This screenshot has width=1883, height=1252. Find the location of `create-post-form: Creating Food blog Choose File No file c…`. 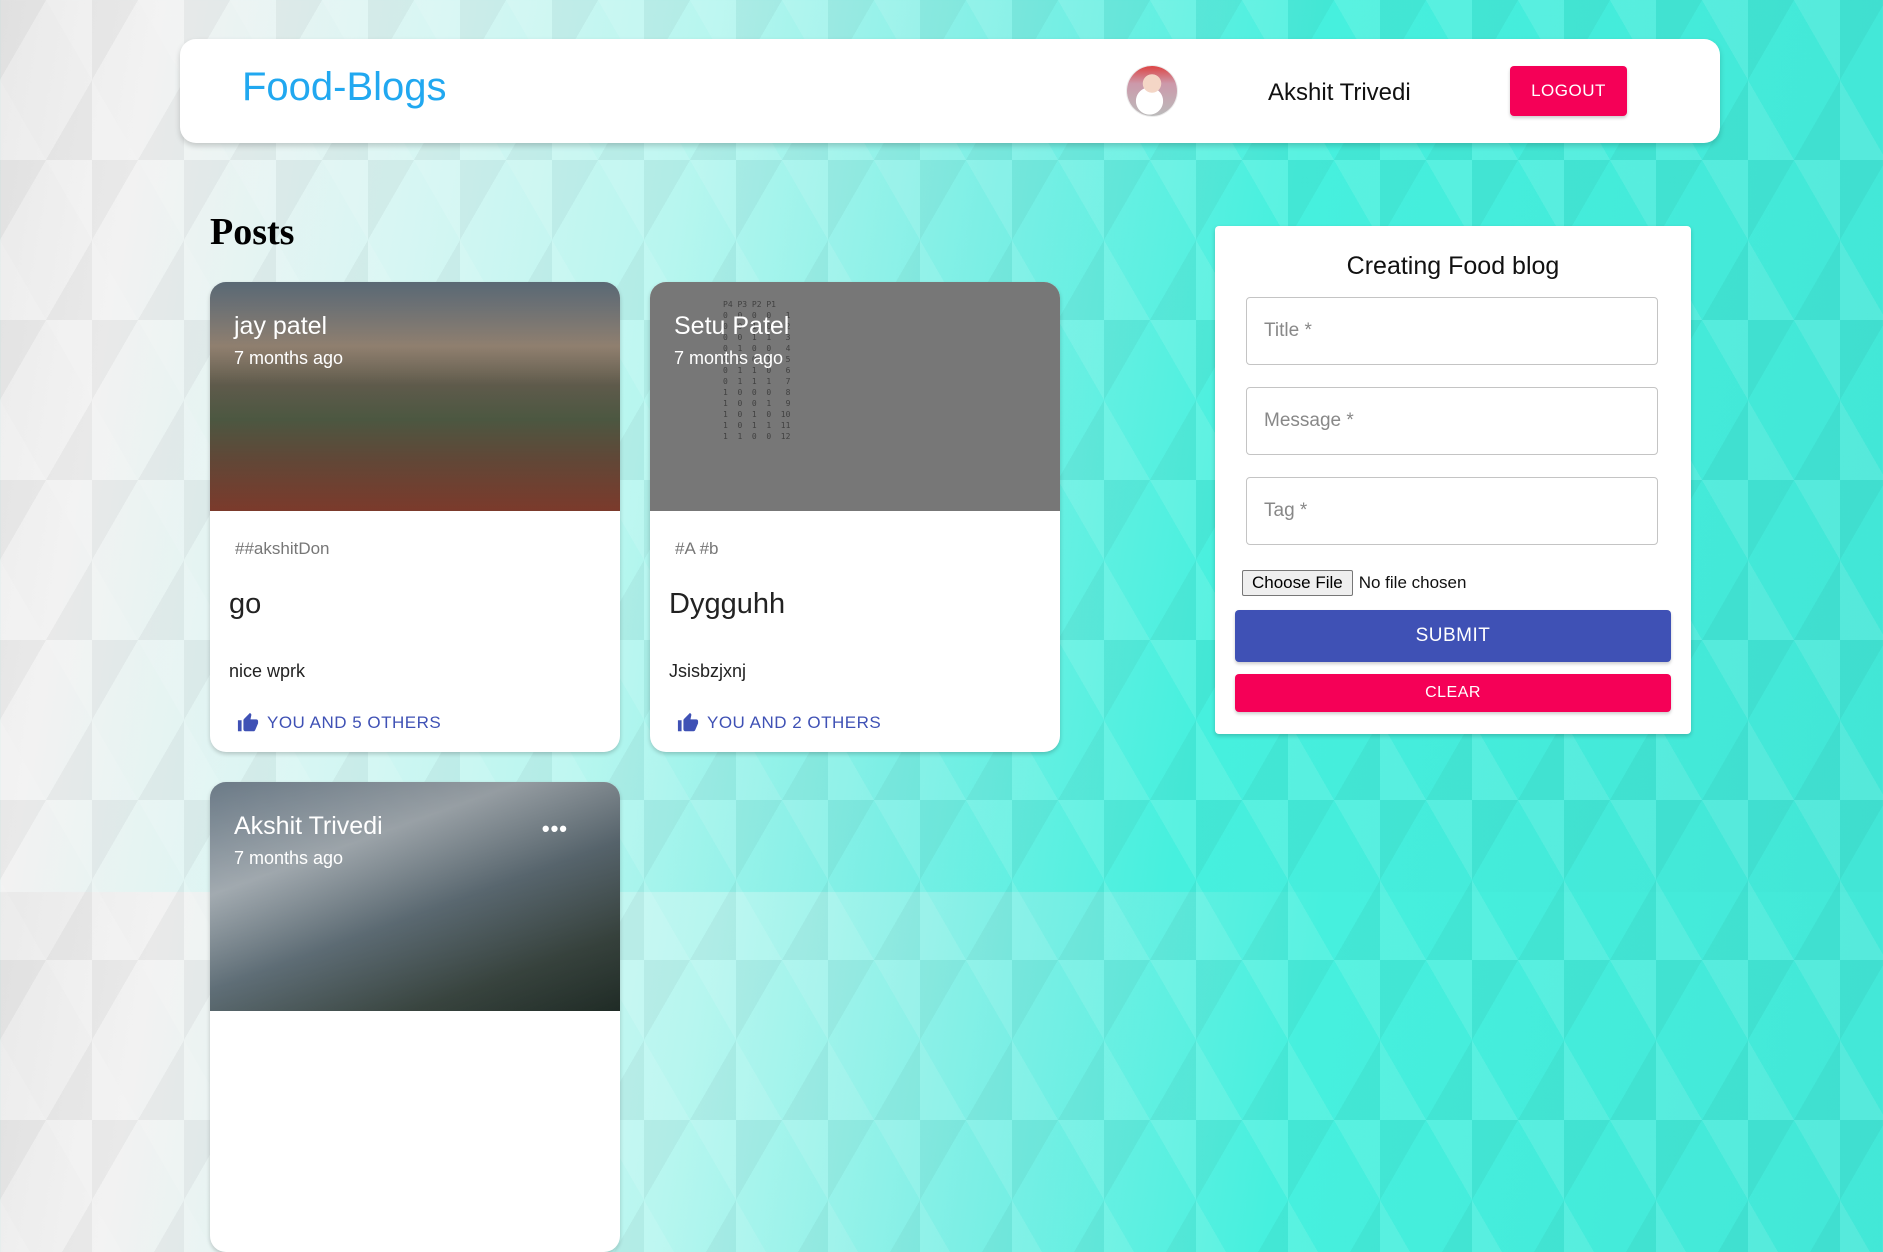

create-post-form: Creating Food blog Choose File No file c… is located at coordinates (1453, 480).